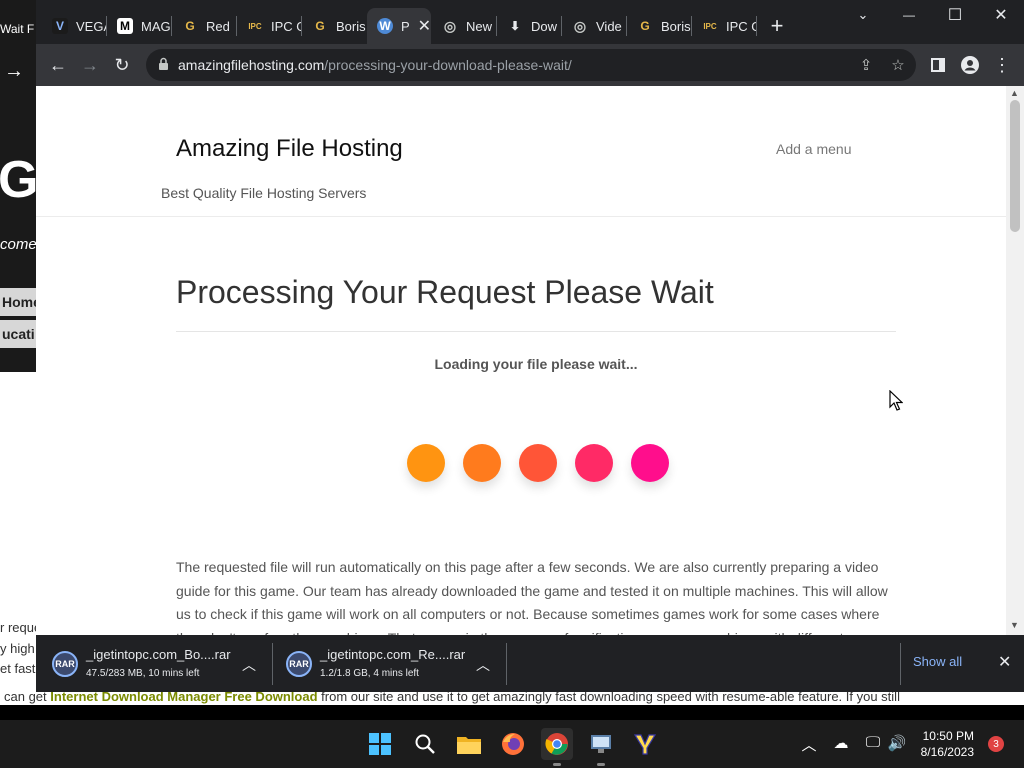  What do you see at coordinates (943, 744) in the screenshot?
I see `system-clock: 10:50 PM 8/16/2023` at bounding box center [943, 744].